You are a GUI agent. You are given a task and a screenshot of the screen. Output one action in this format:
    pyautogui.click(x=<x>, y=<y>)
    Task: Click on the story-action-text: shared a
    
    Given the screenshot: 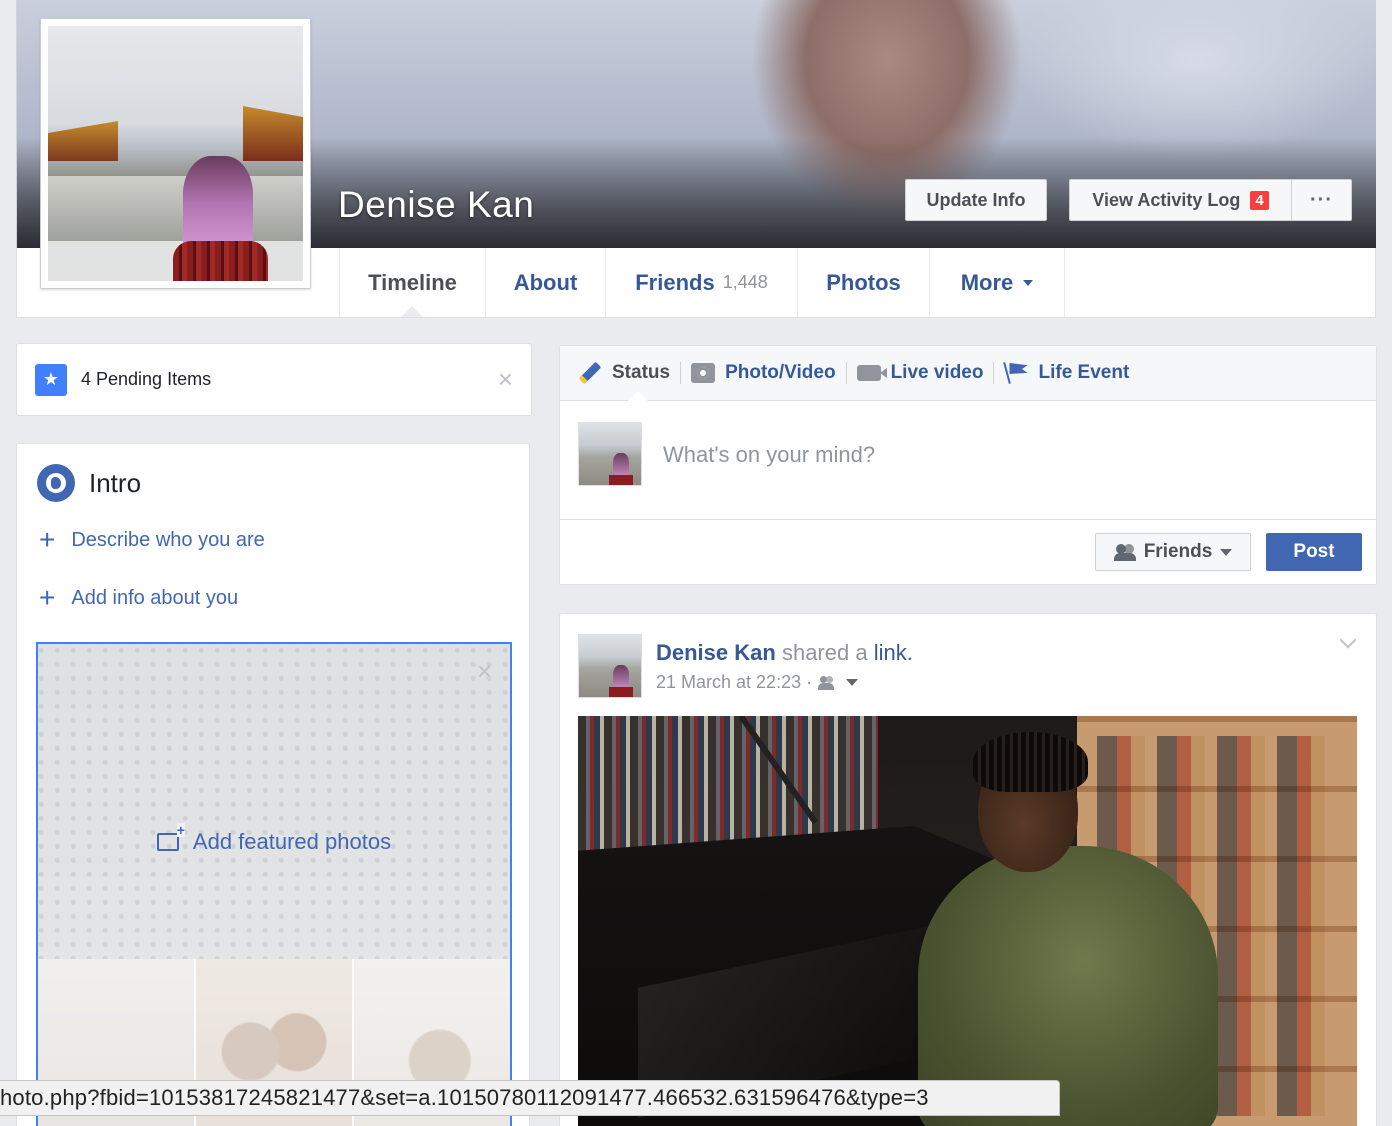 What is the action you would take?
    pyautogui.click(x=824, y=652)
    